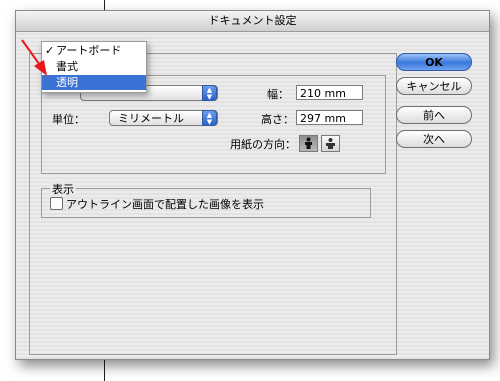 This screenshot has width=500, height=381. Describe the element at coordinates (434, 115) in the screenshot. I see `prev-button: 前へ` at that location.